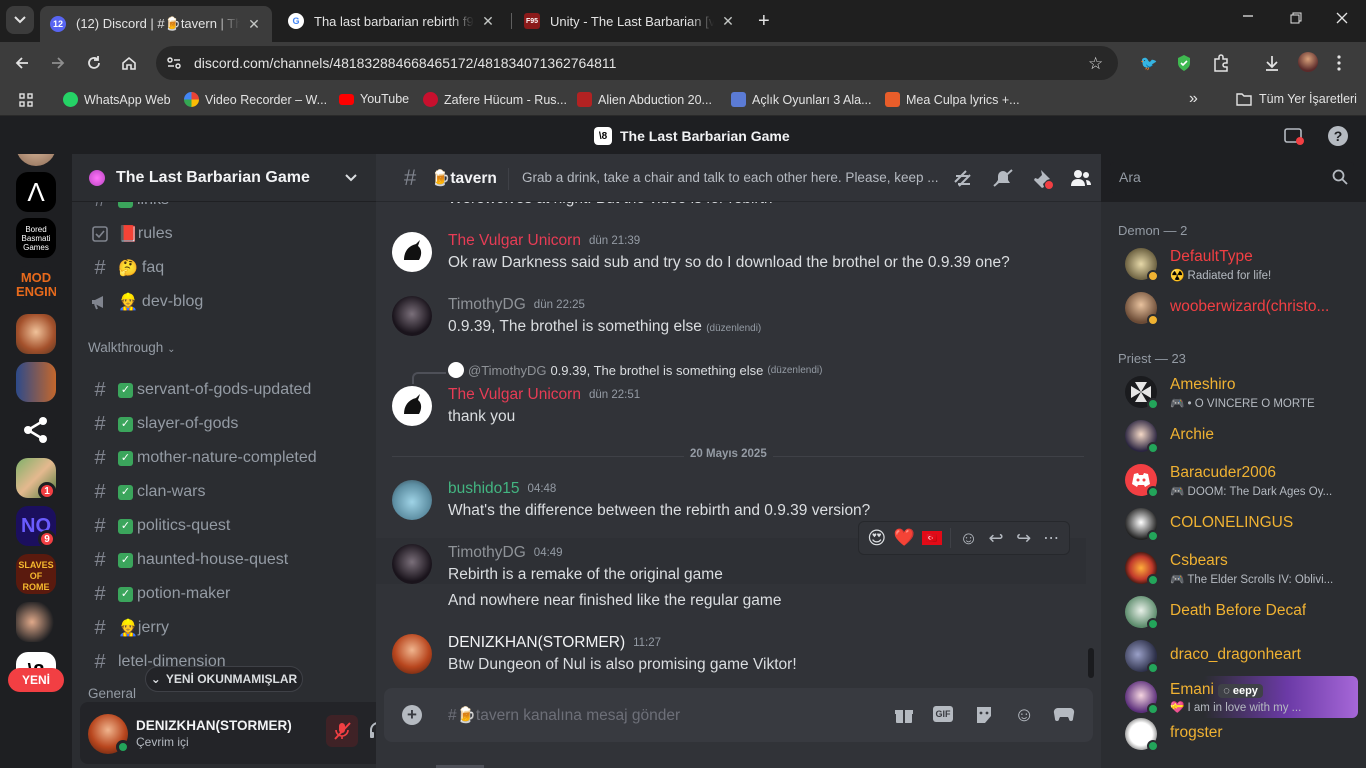  What do you see at coordinates (228, 526) in the screenshot?
I see `channel-politics-quest: # ✓ politics-quest` at bounding box center [228, 526].